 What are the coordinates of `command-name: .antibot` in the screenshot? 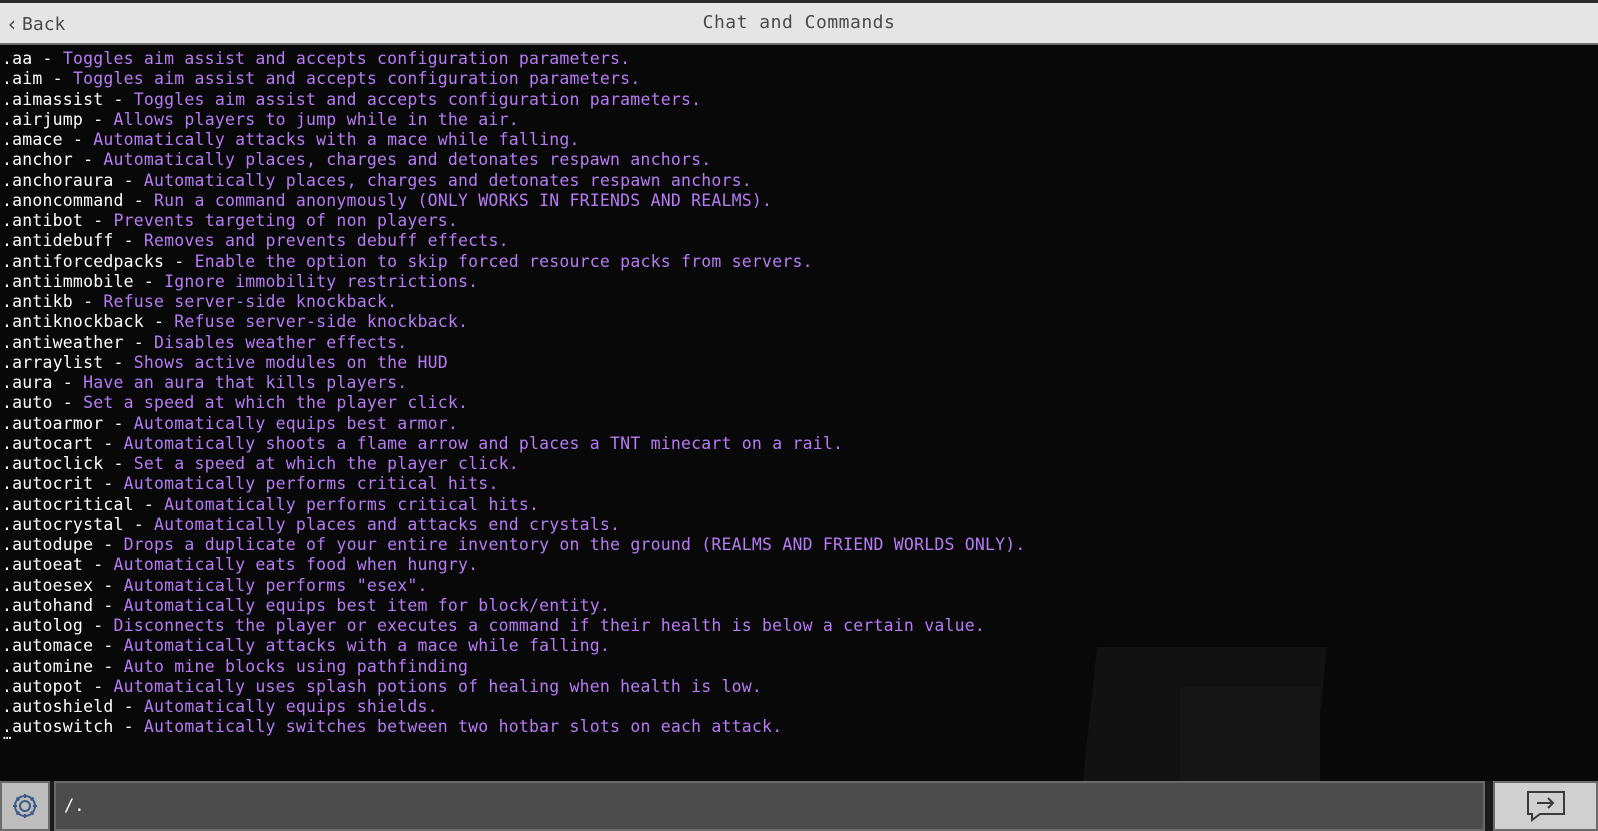 It's located at (43, 220).